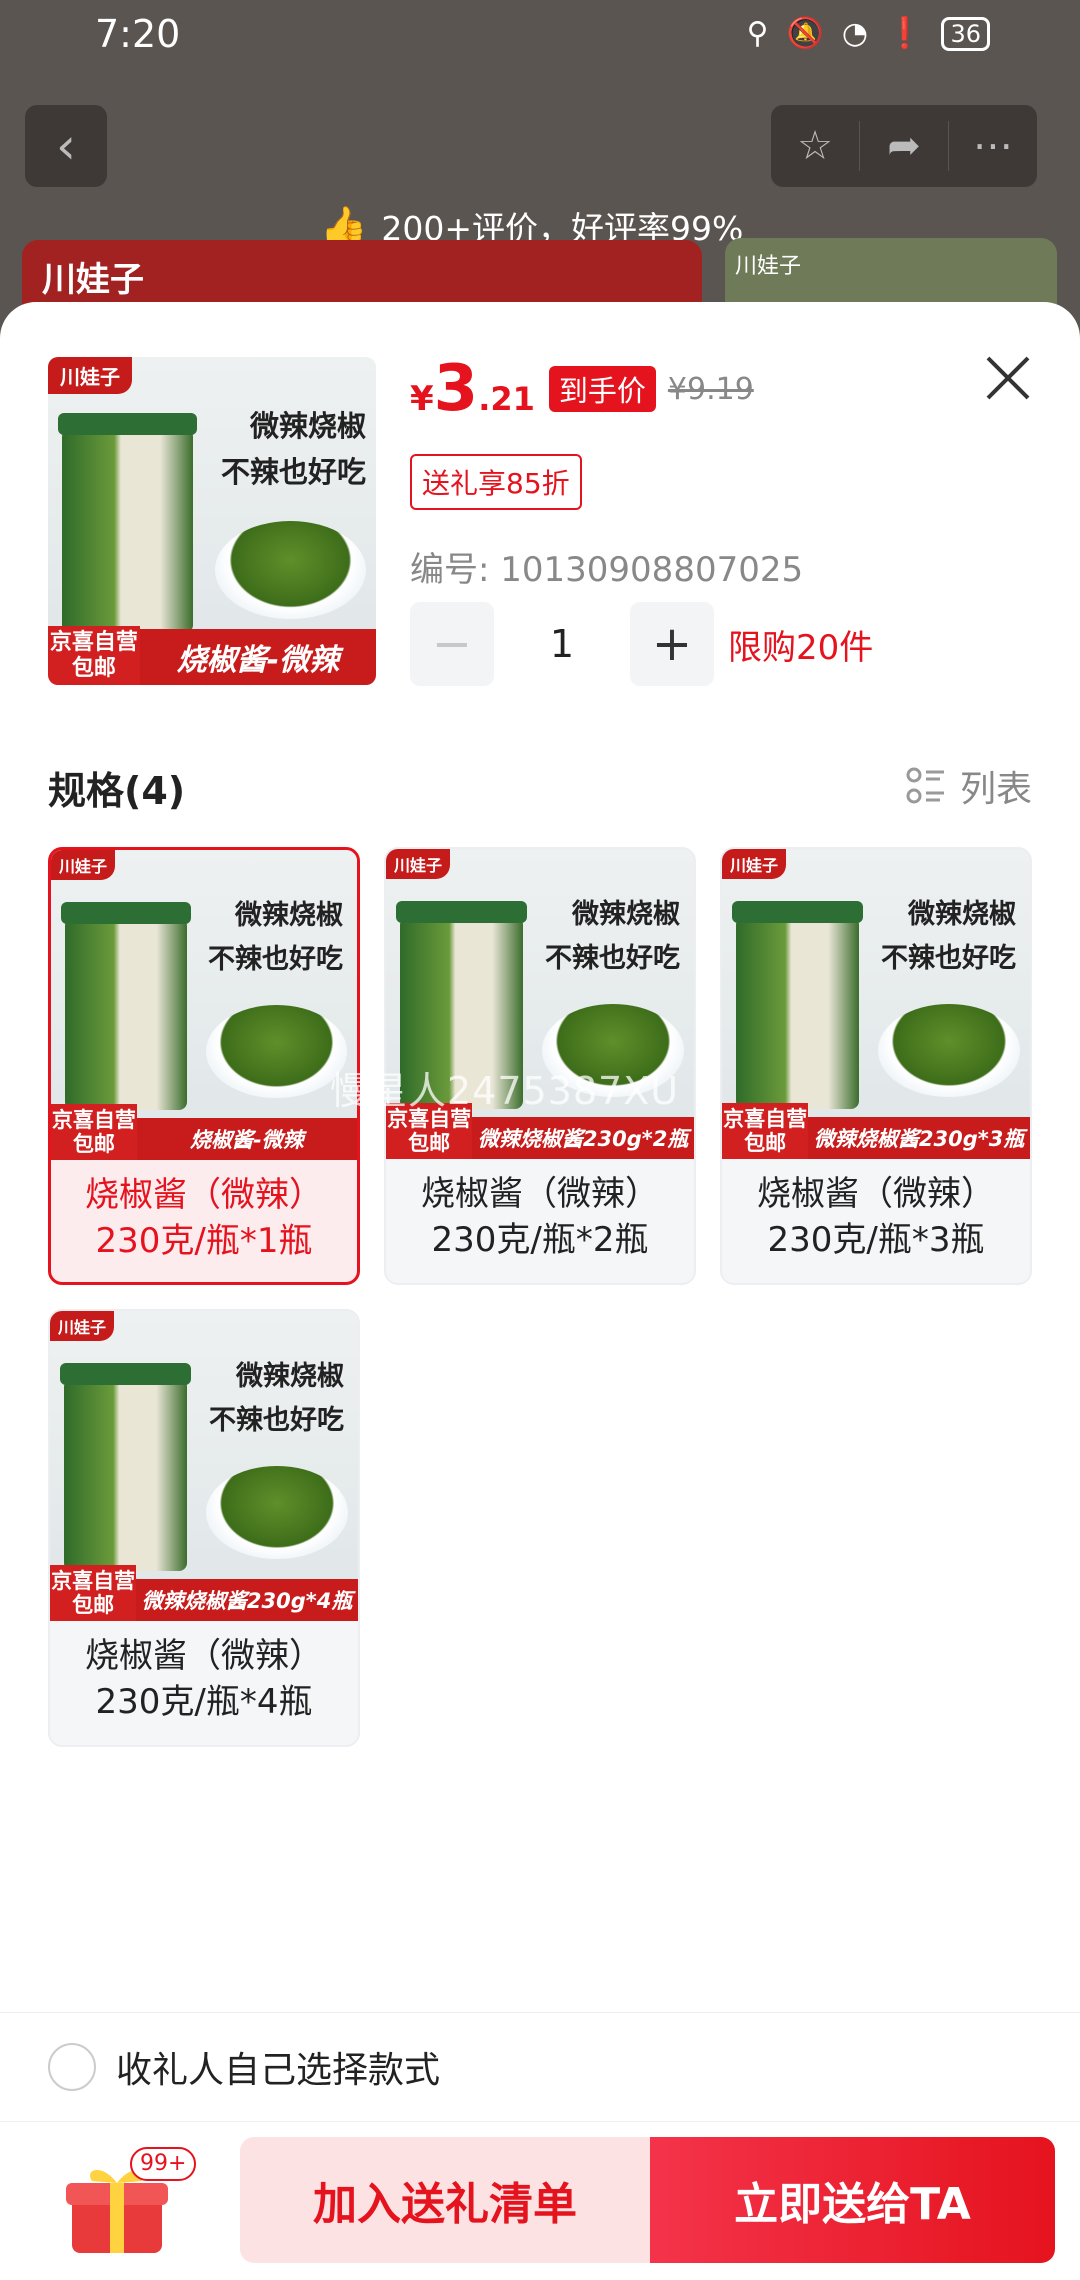  I want to click on nav-actions: ☆ ➦ ⋯, so click(904, 146).